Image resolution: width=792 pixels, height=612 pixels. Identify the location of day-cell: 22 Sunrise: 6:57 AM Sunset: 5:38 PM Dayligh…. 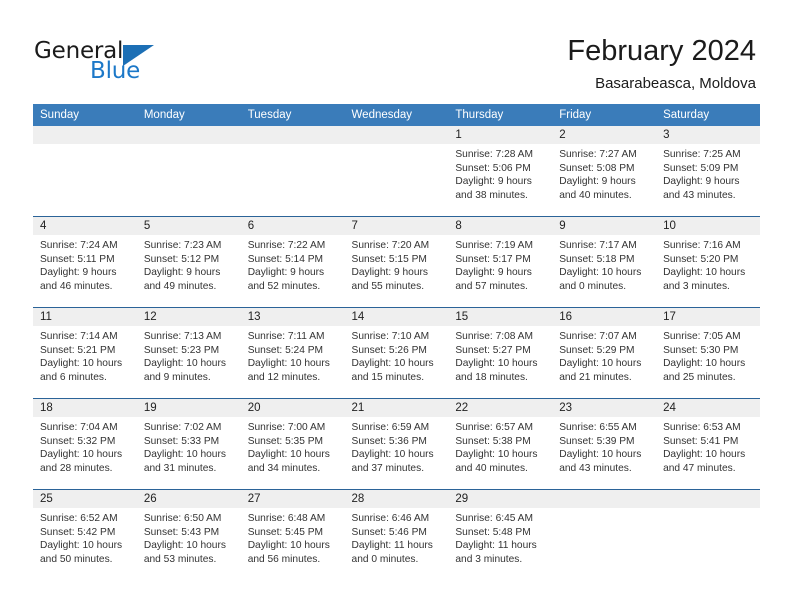
(500, 444).